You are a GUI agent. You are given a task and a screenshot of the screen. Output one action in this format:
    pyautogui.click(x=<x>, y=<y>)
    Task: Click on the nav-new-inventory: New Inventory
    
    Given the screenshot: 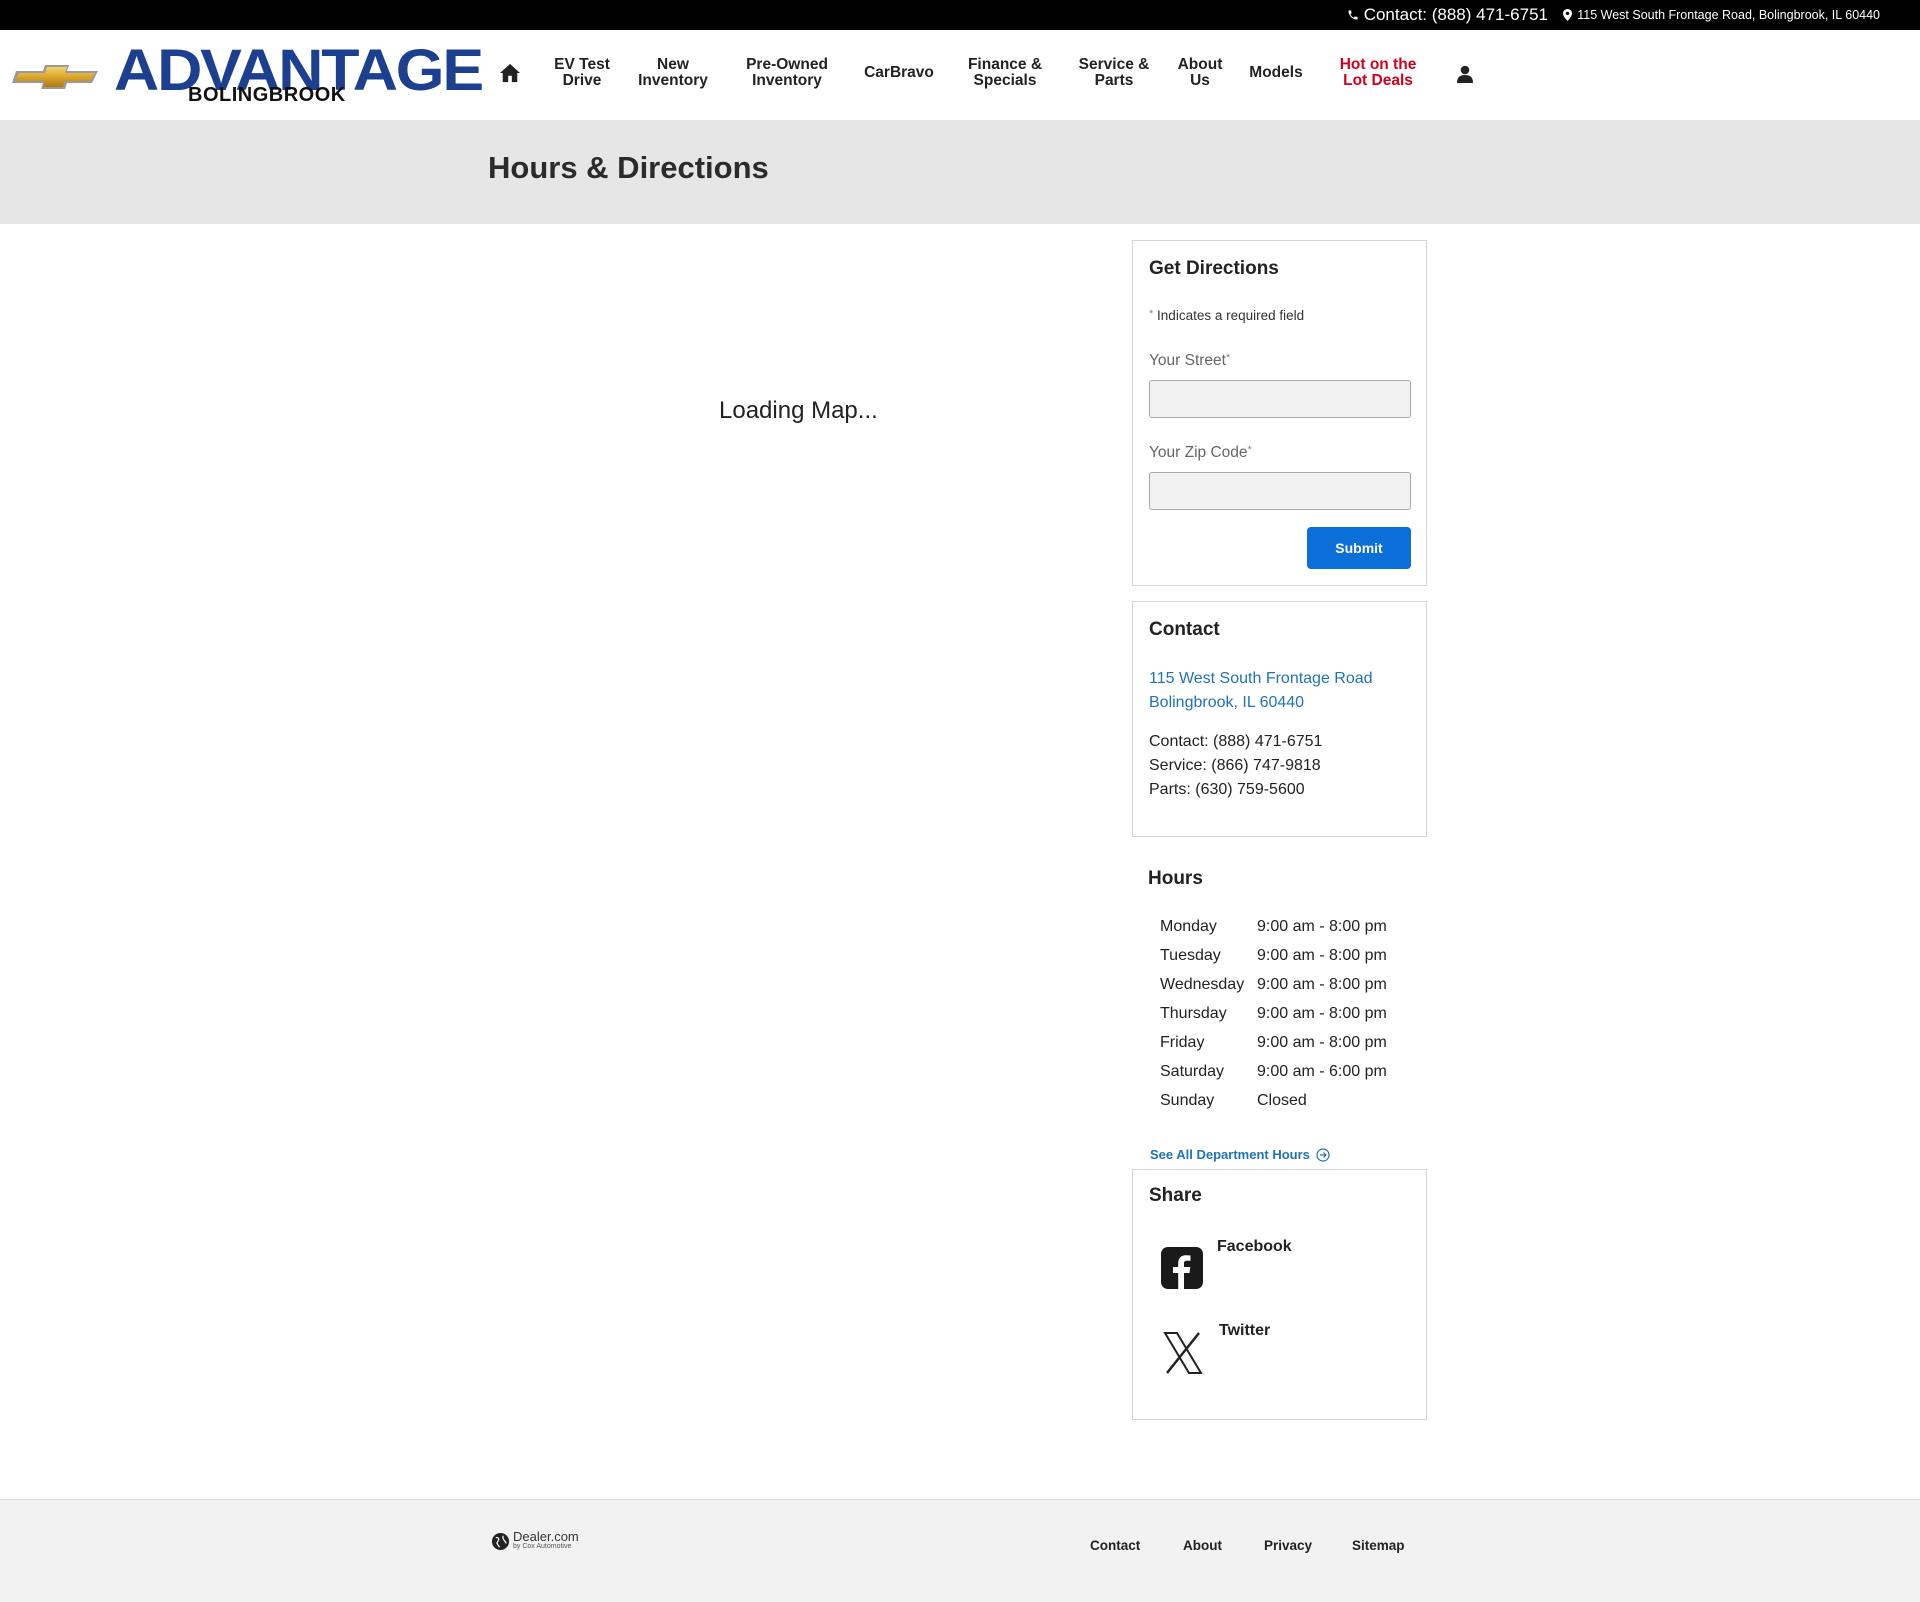 What is the action you would take?
    pyautogui.click(x=673, y=73)
    